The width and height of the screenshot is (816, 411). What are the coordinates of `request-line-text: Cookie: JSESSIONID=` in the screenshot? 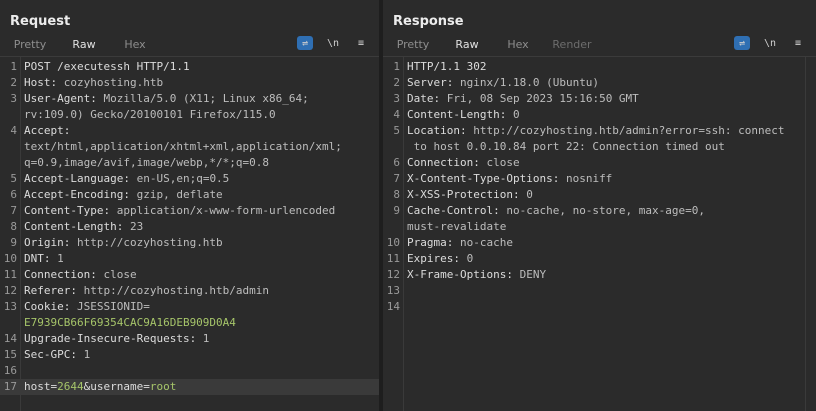 It's located at (199, 307).